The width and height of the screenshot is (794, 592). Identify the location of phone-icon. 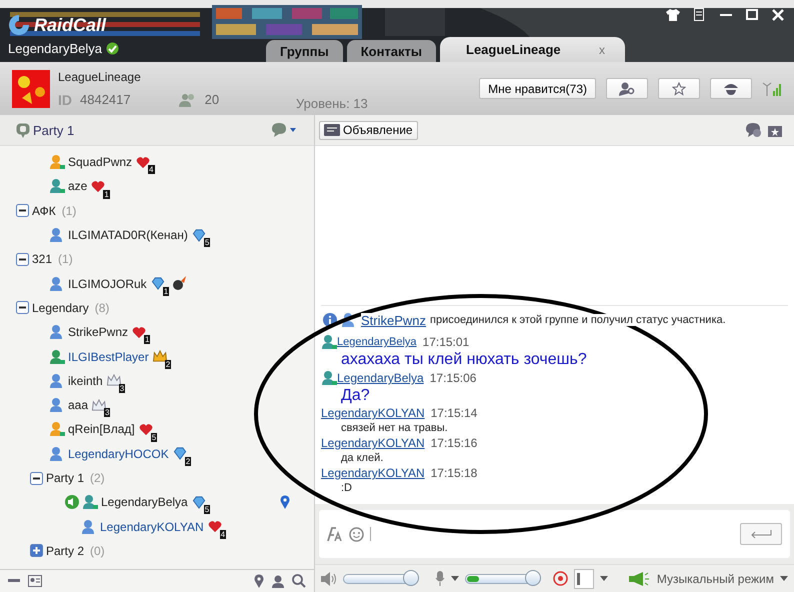
(584, 578).